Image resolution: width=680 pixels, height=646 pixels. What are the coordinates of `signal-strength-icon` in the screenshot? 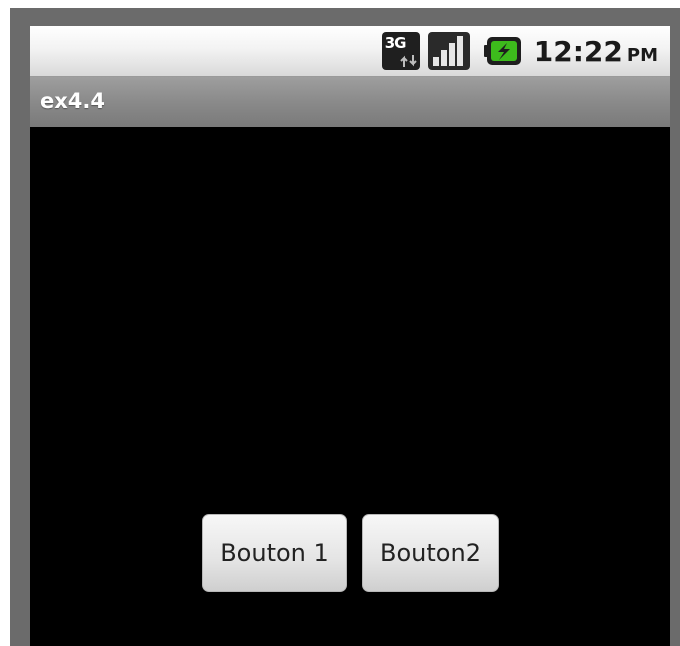 It's located at (448, 51).